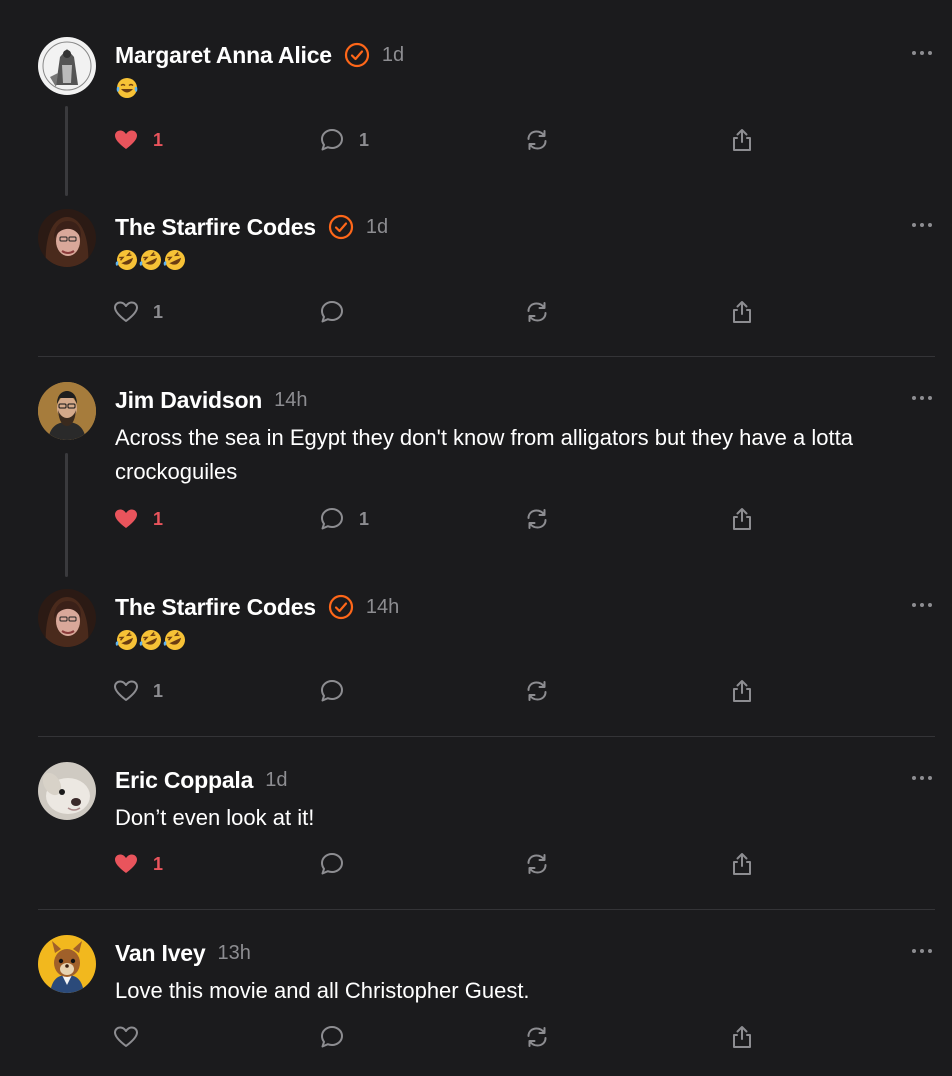 The width and height of the screenshot is (952, 1076). Describe the element at coordinates (188, 400) in the screenshot. I see `author-name: Jim Davidson` at that location.